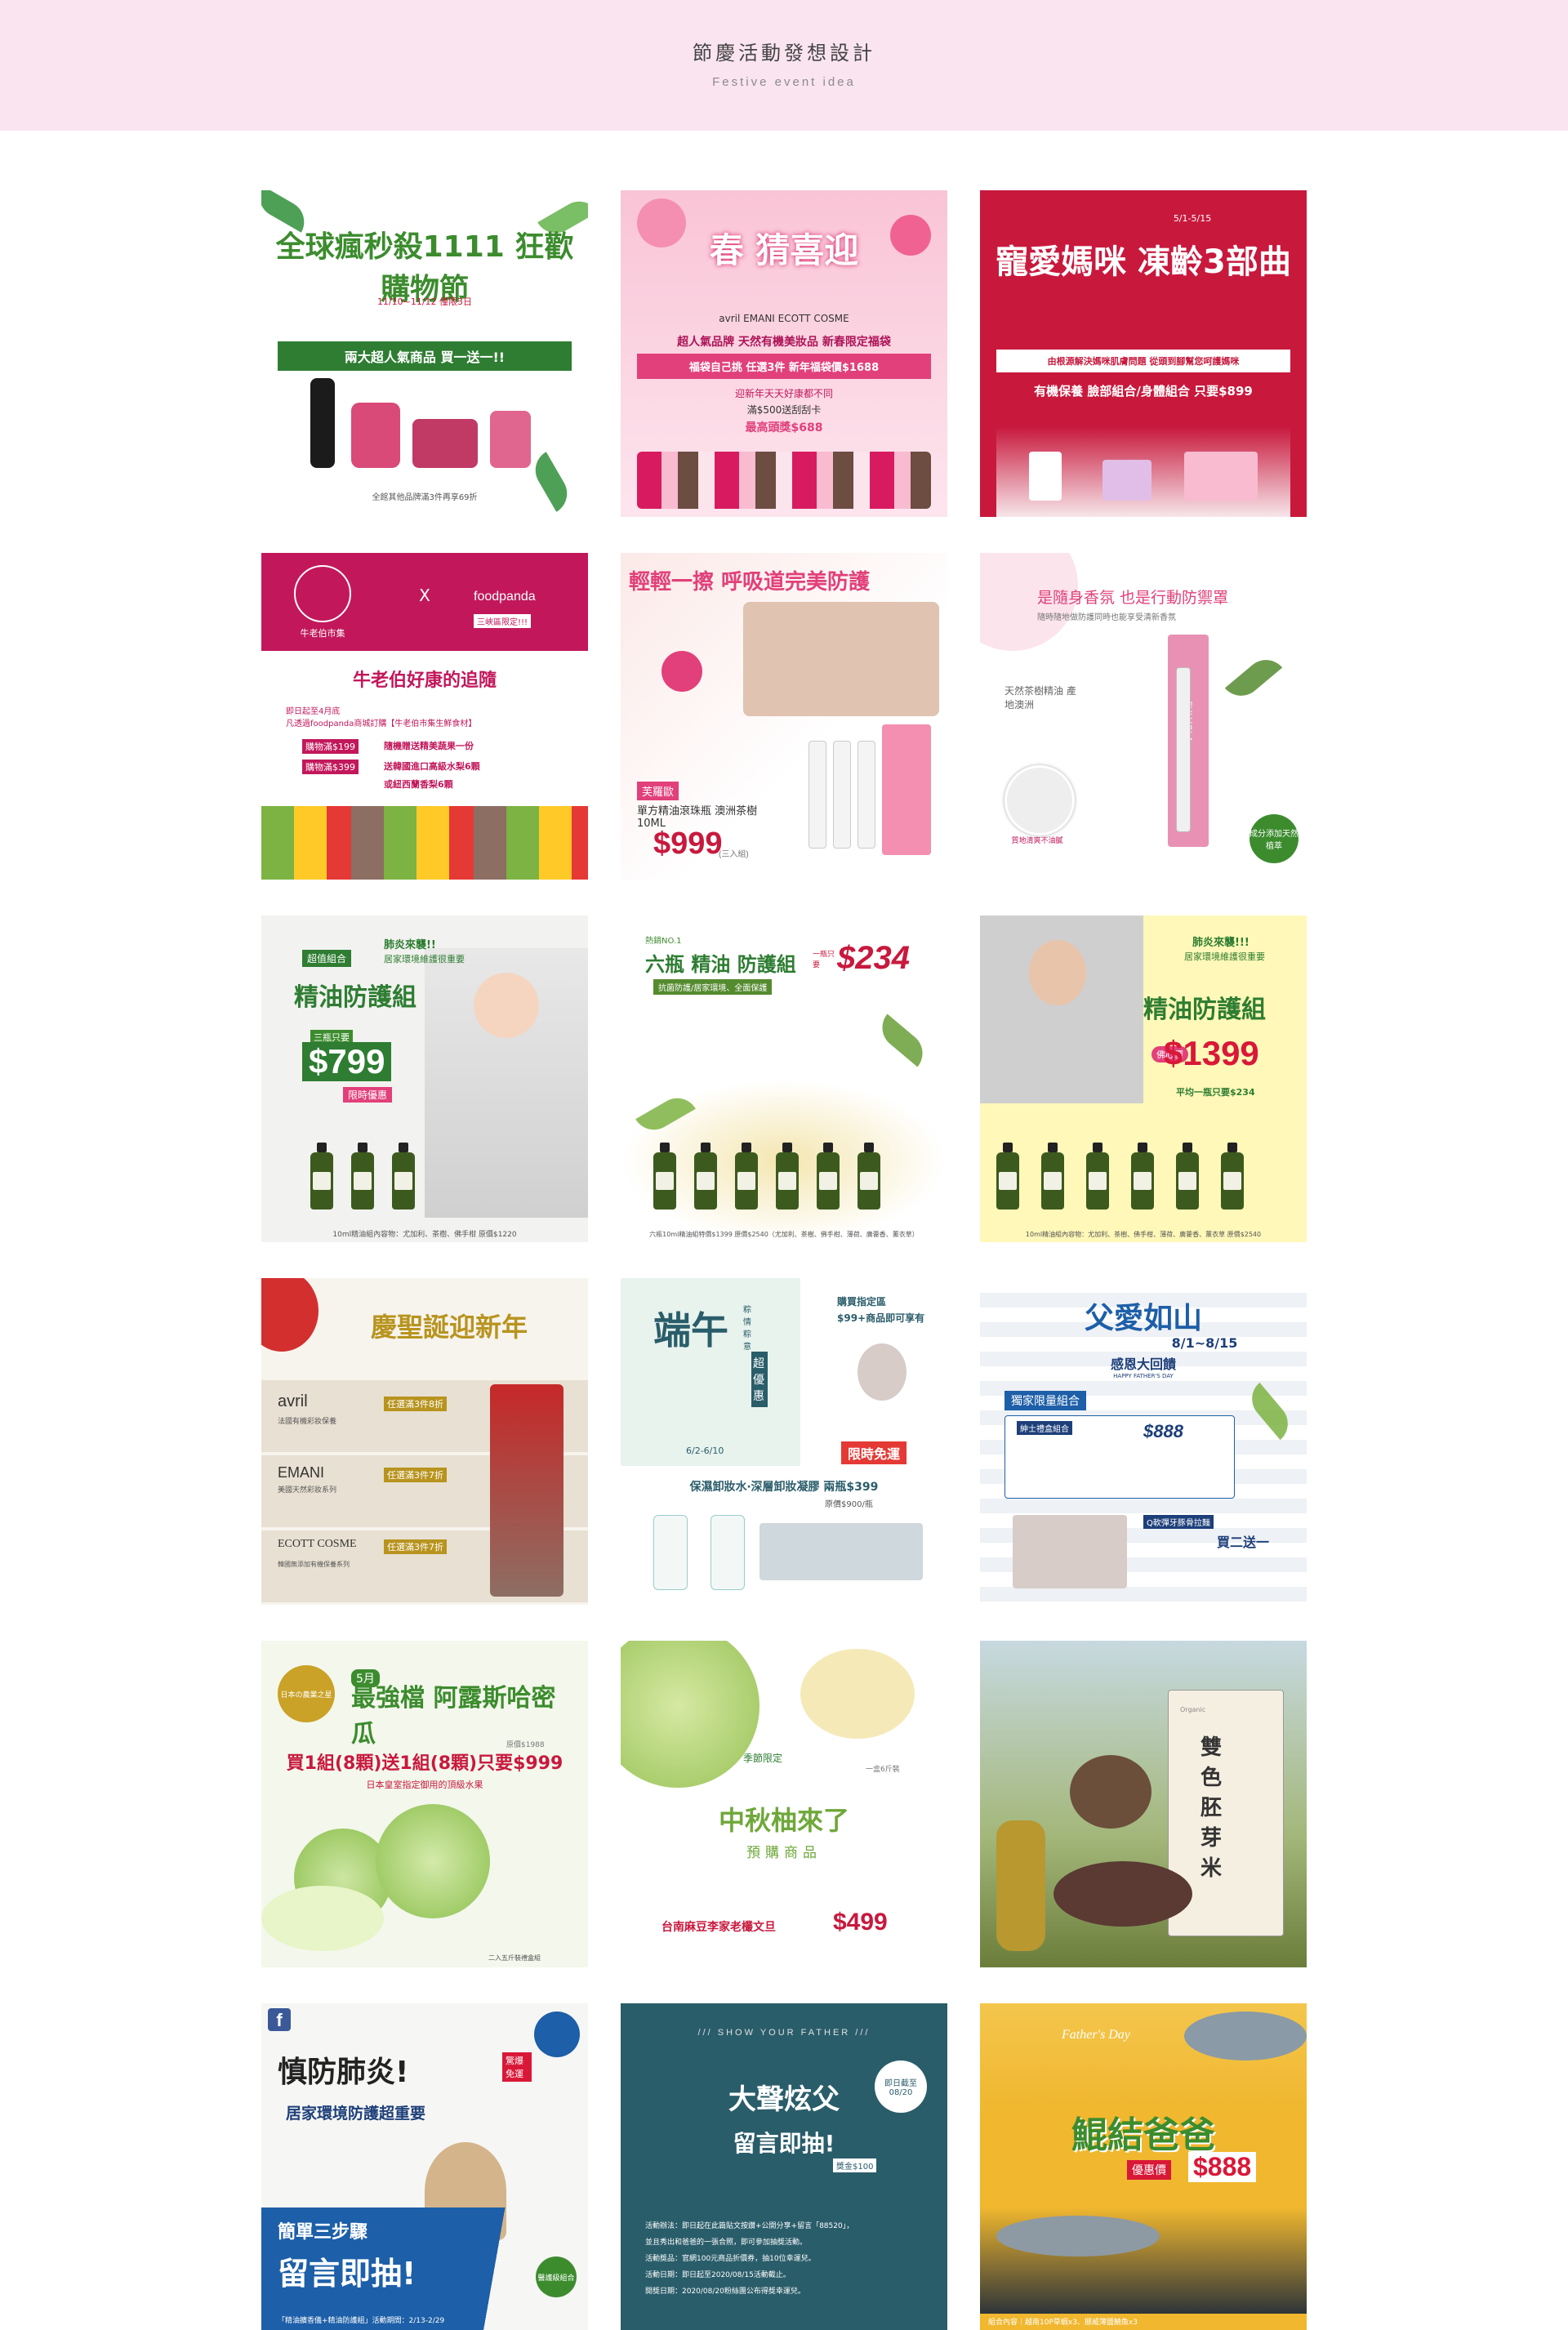 The height and width of the screenshot is (2330, 1568). Describe the element at coordinates (720, 964) in the screenshot. I see `title: 六瓶 精油 防護組` at that location.